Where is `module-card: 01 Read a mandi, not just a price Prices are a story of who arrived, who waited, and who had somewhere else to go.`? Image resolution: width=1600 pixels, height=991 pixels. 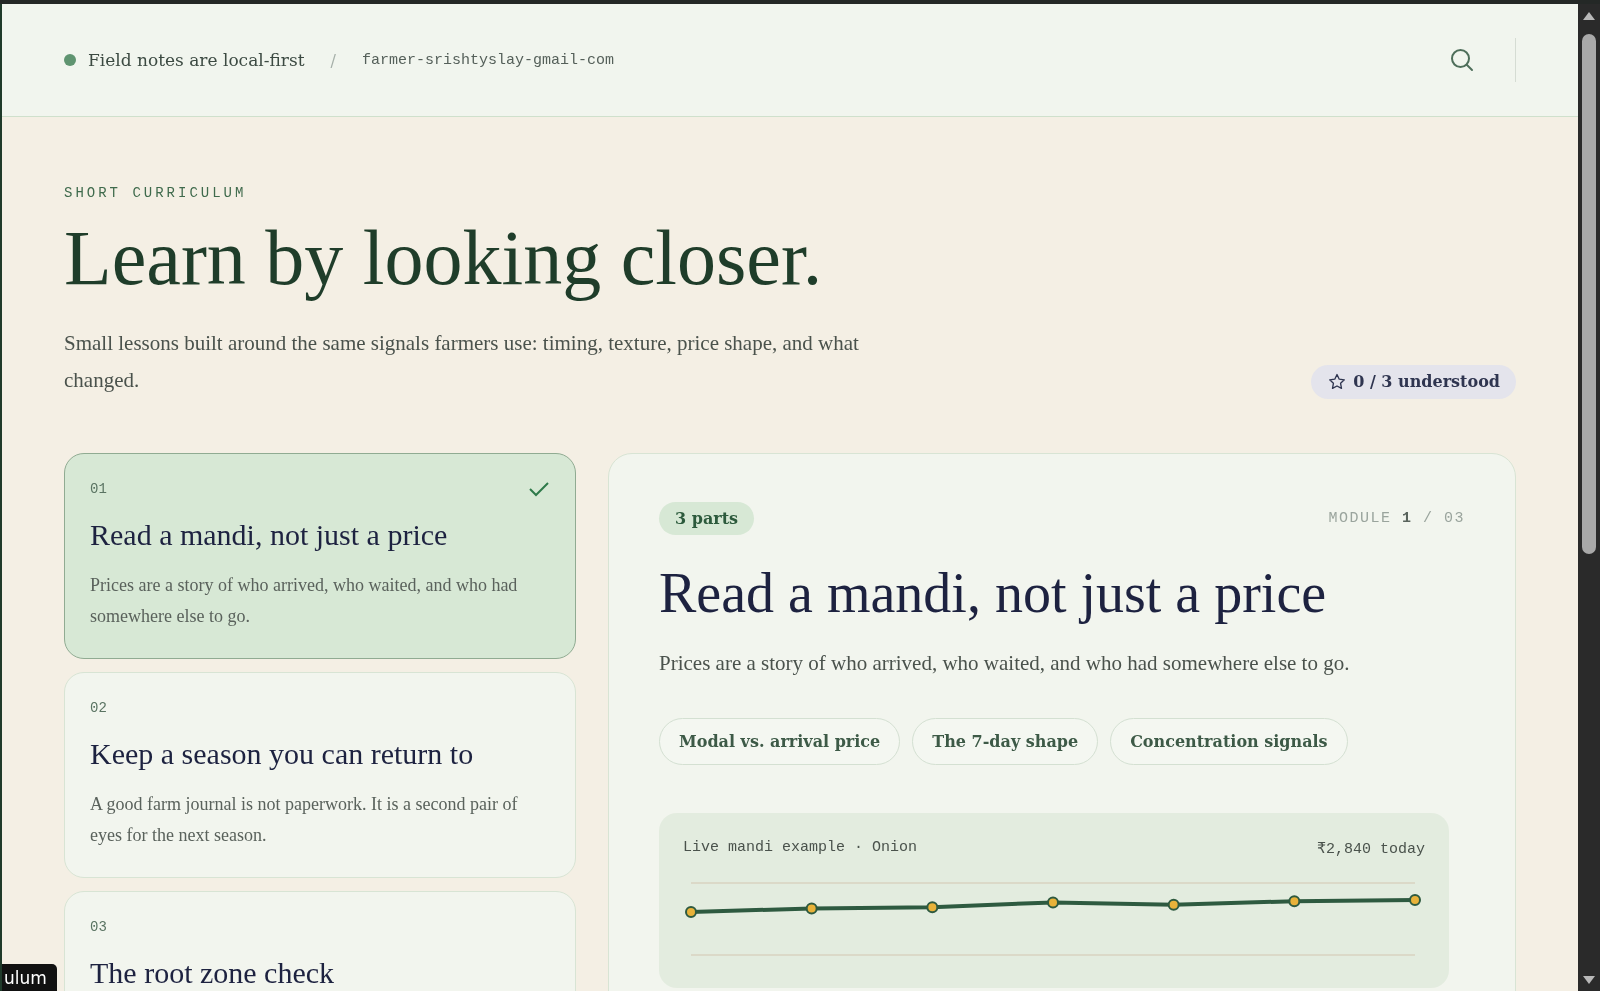
module-card: 01 Read a mandi, not just a price Prices are a story of who arrived, who waited, and who had somewhere else to go. is located at coordinates (320, 555).